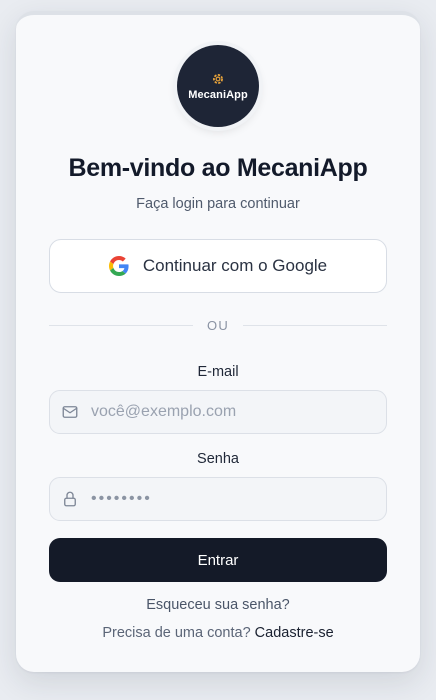 This screenshot has height=700, width=436. I want to click on forgot-password-link: Esqueceu sua senha?, so click(218, 605).